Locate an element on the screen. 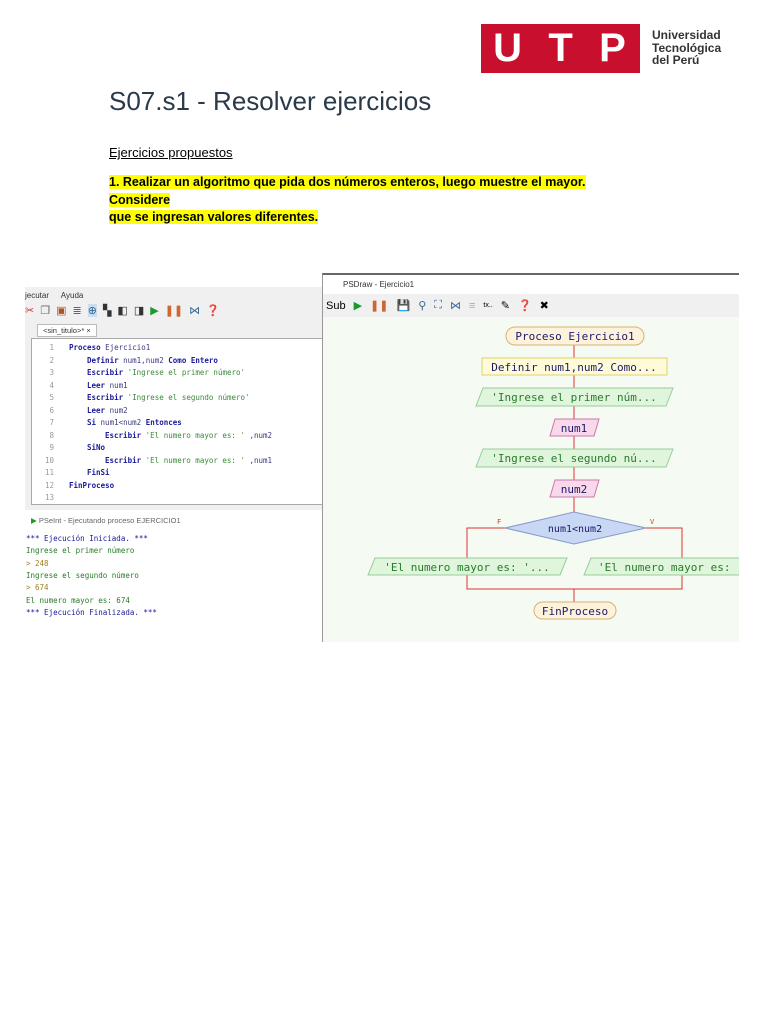 Image resolution: width=768 pixels, height=1024 pixels. line-number: 3 is located at coordinates (51, 372).